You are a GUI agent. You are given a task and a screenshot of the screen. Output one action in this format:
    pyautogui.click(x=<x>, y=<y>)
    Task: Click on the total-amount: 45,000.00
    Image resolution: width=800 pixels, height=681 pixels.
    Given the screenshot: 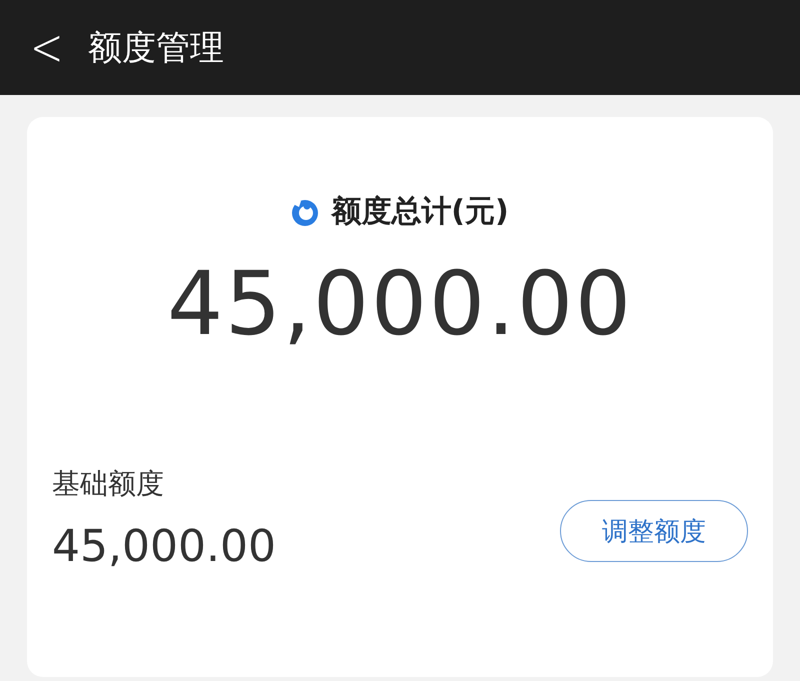 What is the action you would take?
    pyautogui.click(x=400, y=303)
    